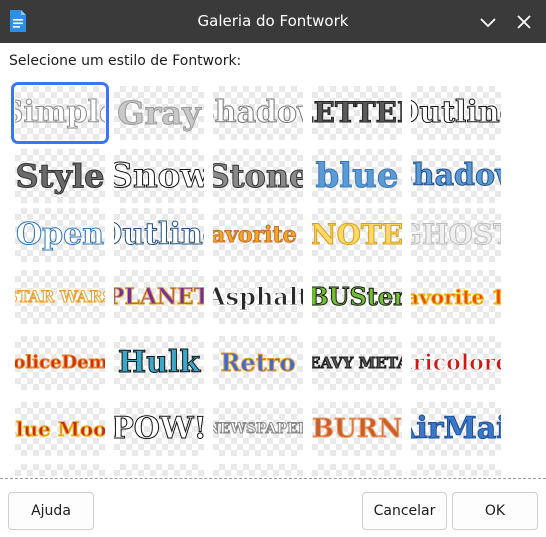  Describe the element at coordinates (524, 22) in the screenshot. I see `close-icon` at that location.